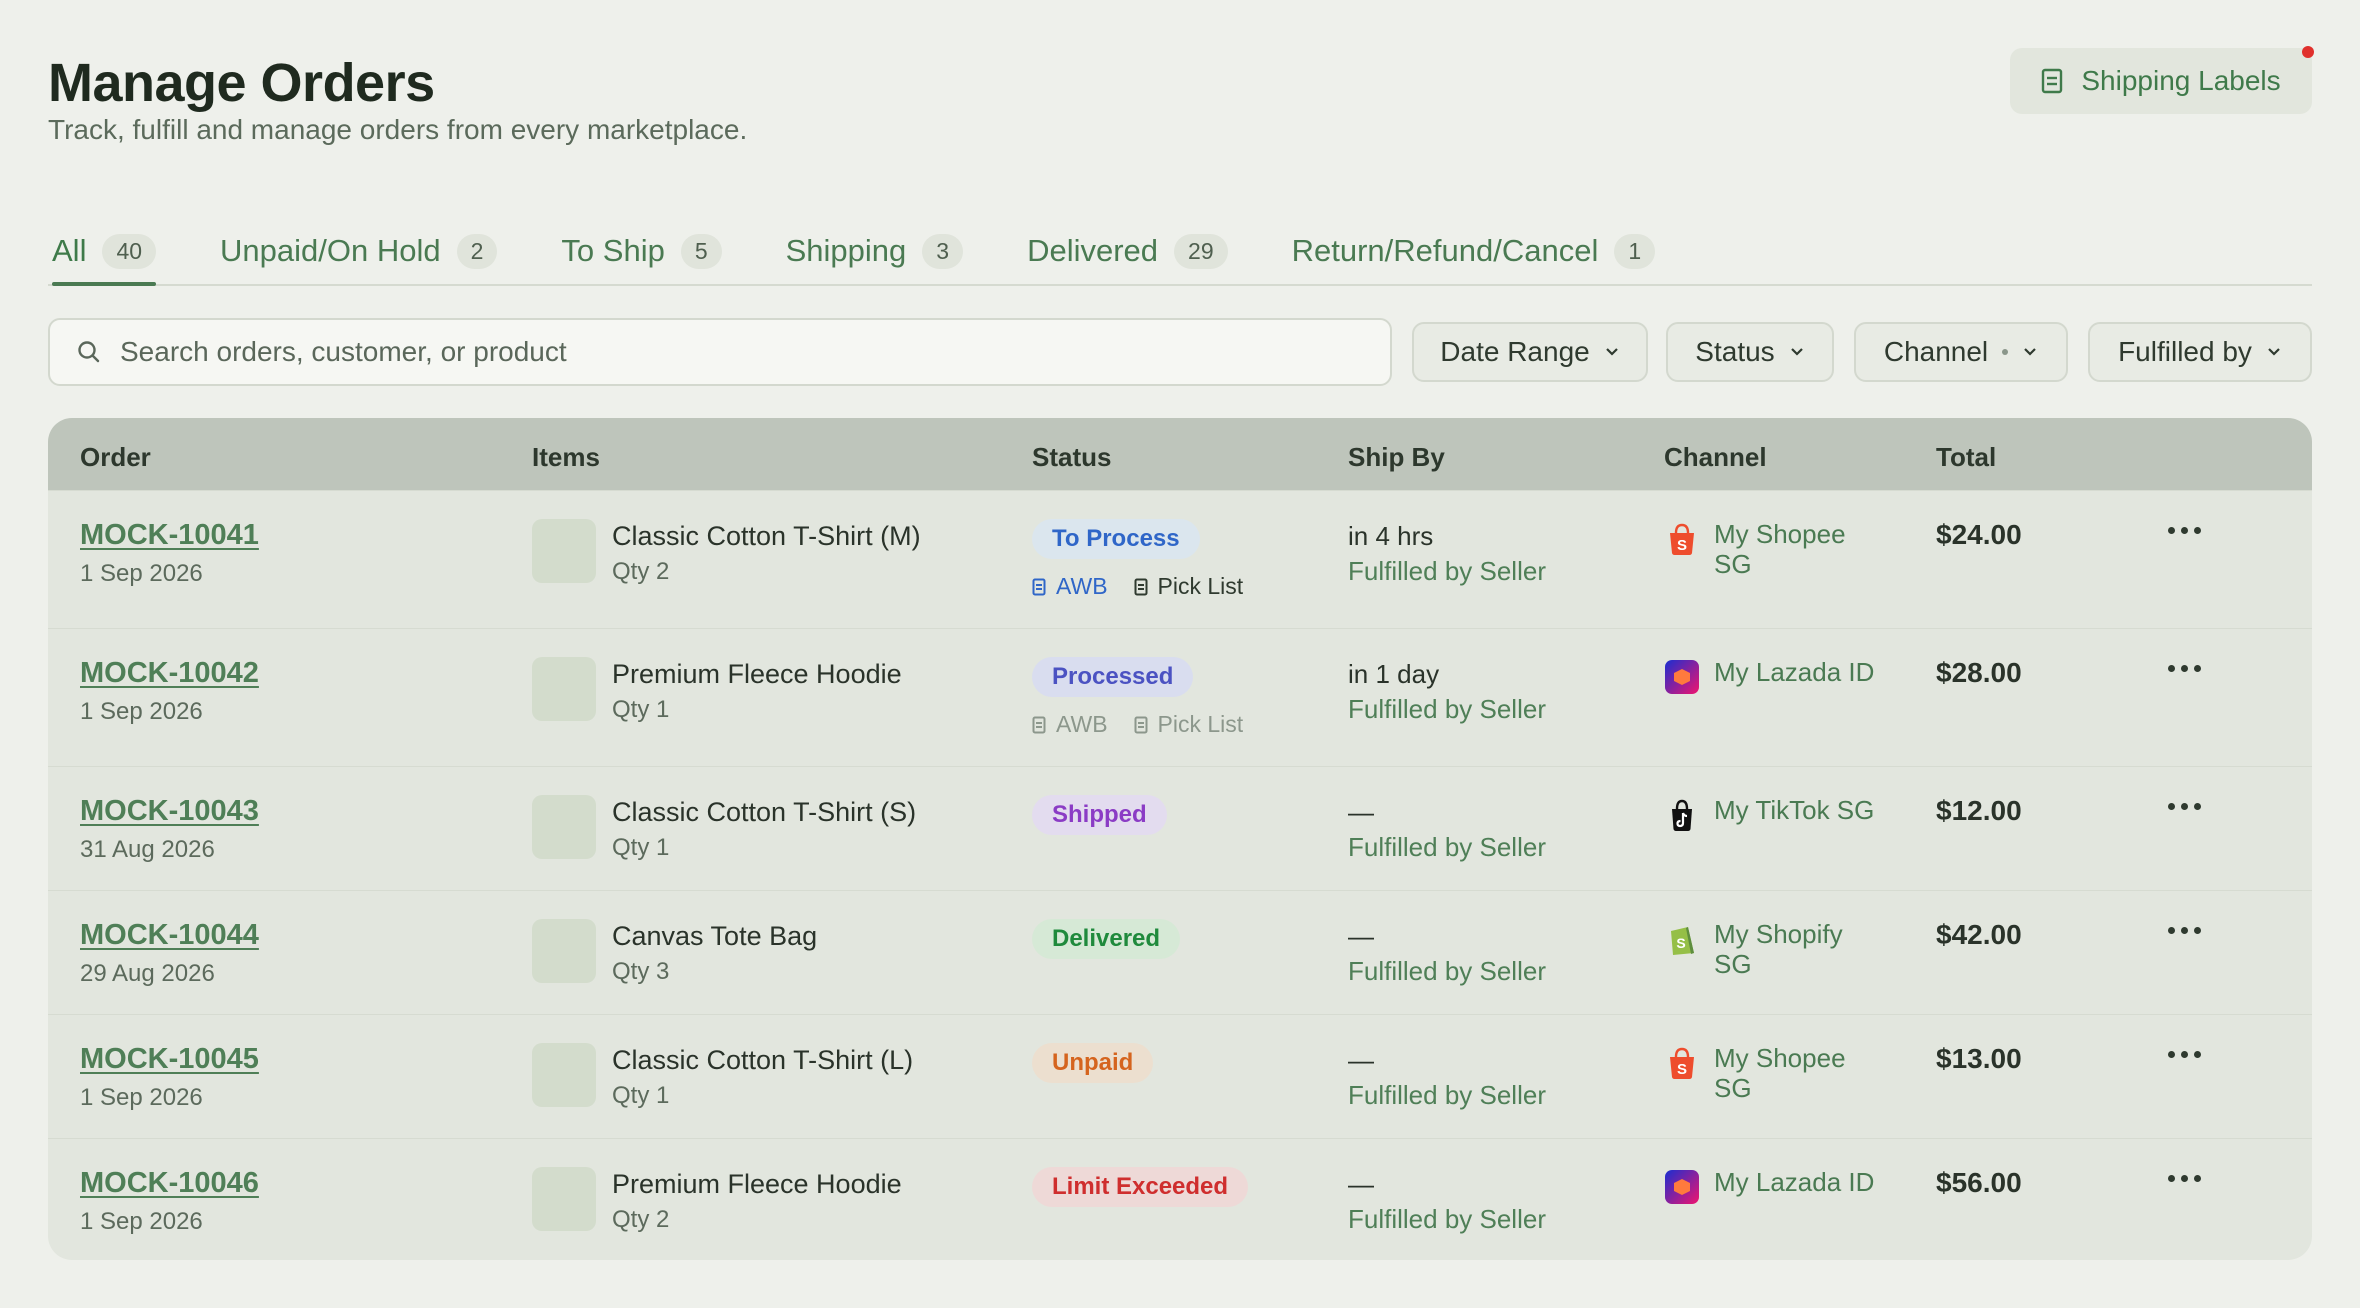 This screenshot has width=2360, height=1308. I want to click on search-input, so click(720, 352).